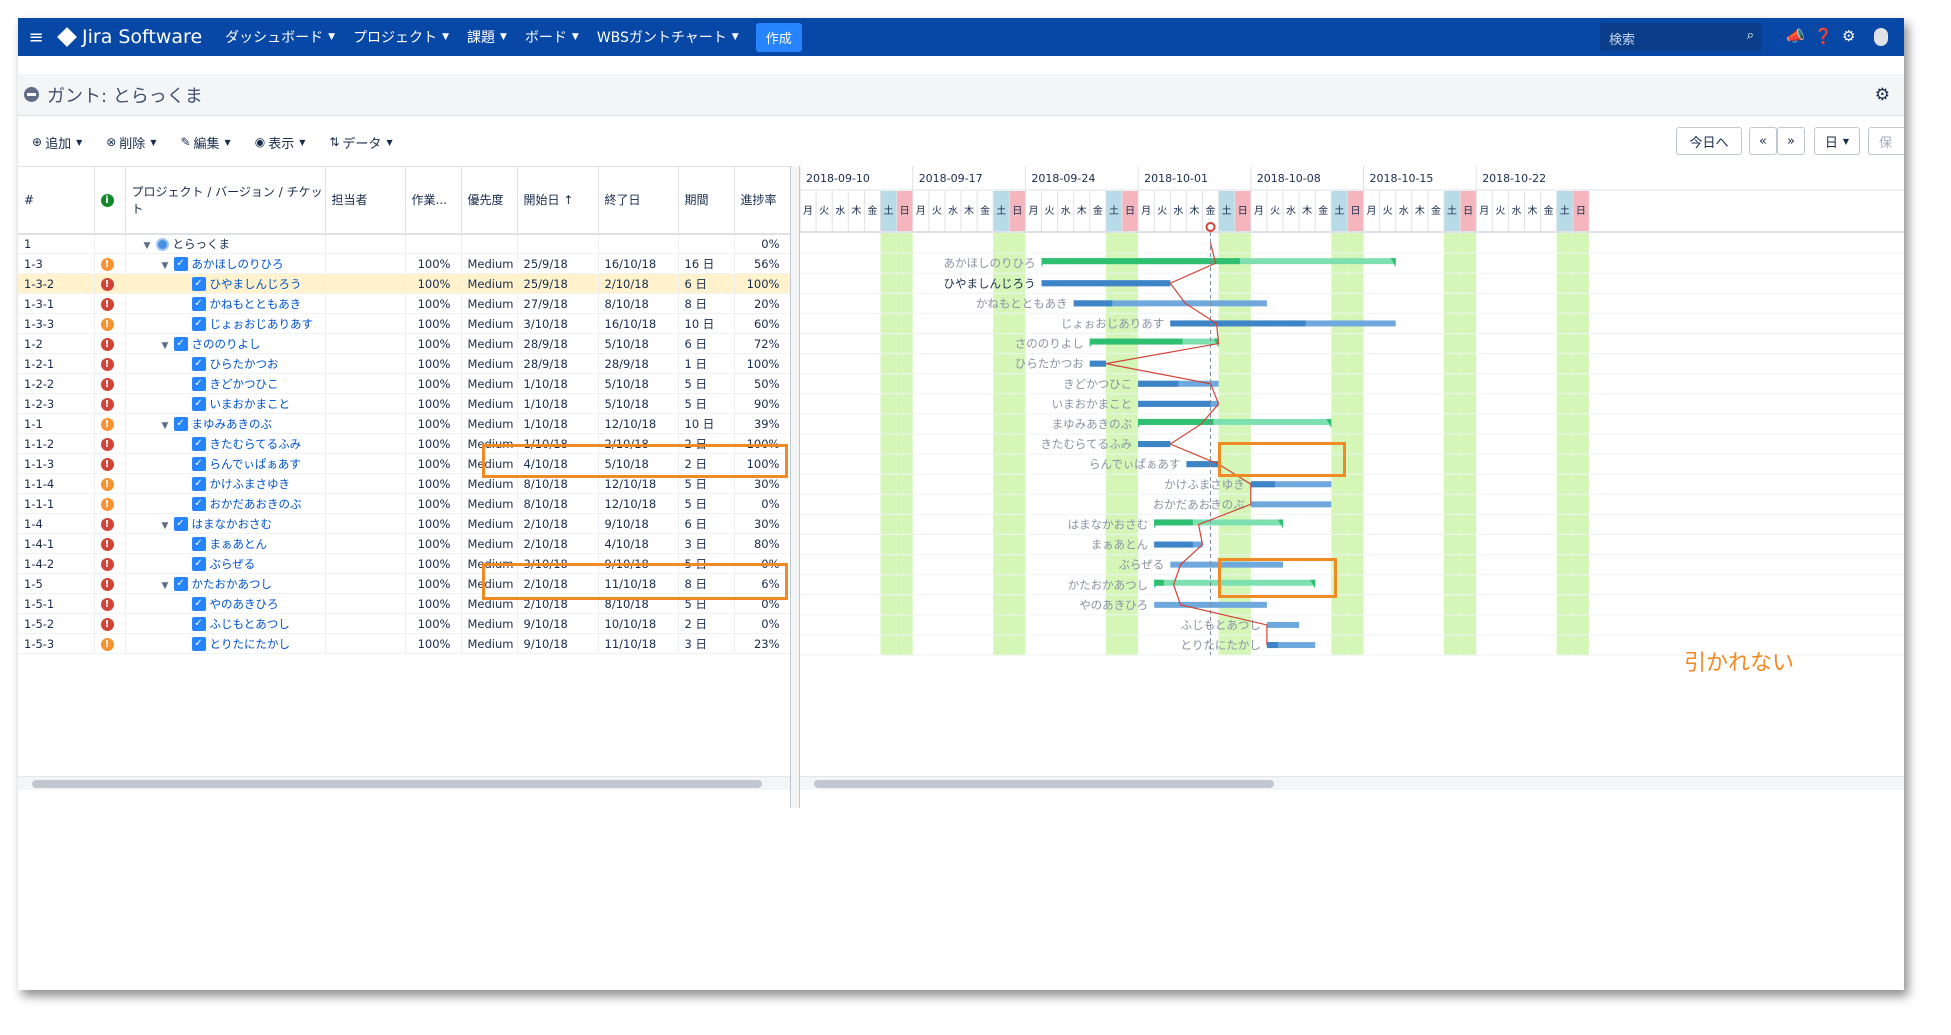  Describe the element at coordinates (489, 363) in the screenshot. I see `cell-priority: Medium` at that location.